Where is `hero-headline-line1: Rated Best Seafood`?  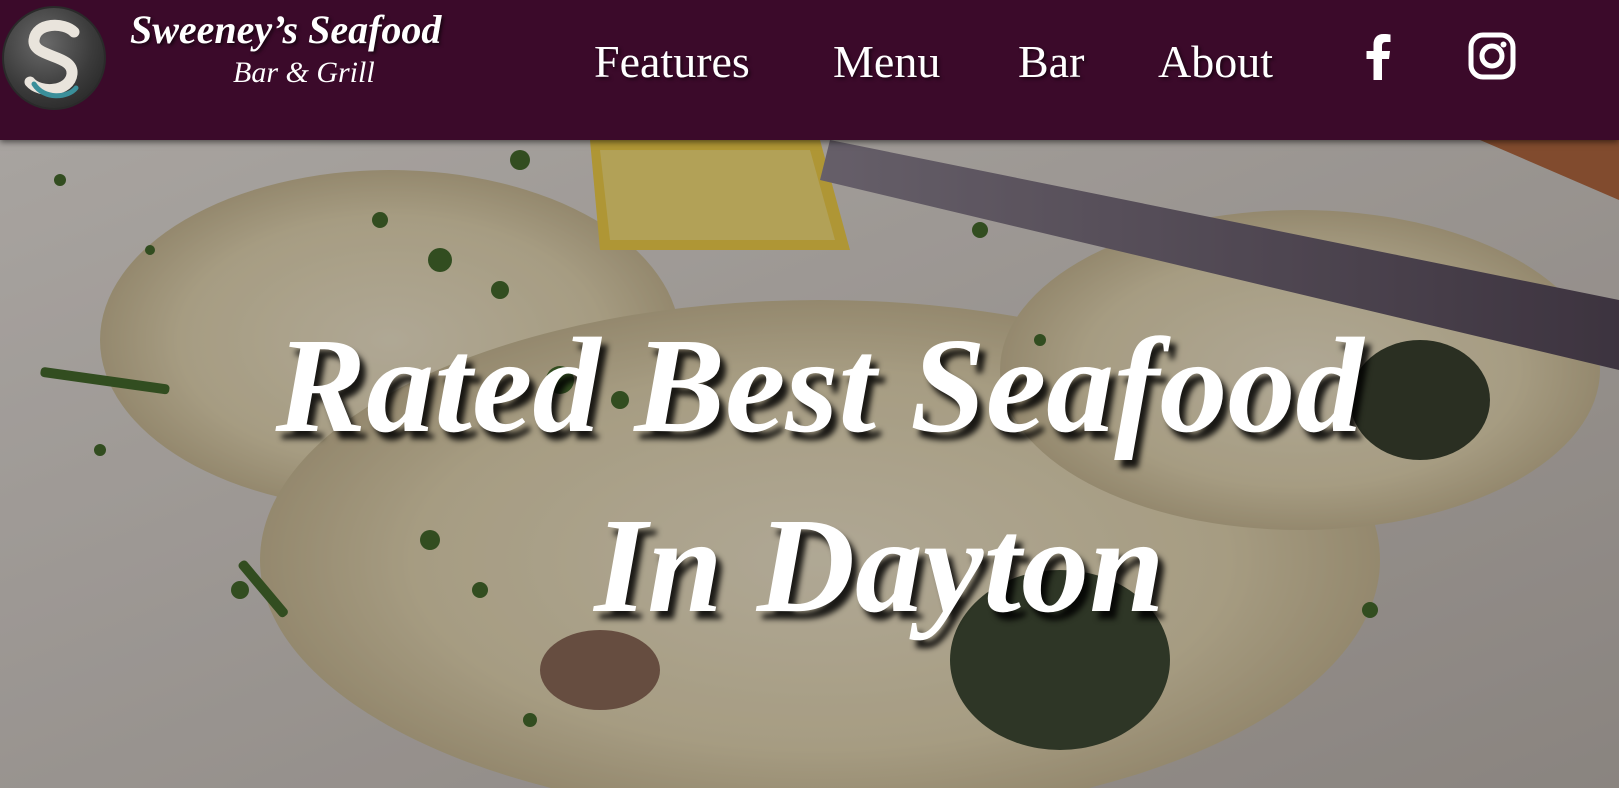 hero-headline-line1: Rated Best Seafood is located at coordinates (819, 386).